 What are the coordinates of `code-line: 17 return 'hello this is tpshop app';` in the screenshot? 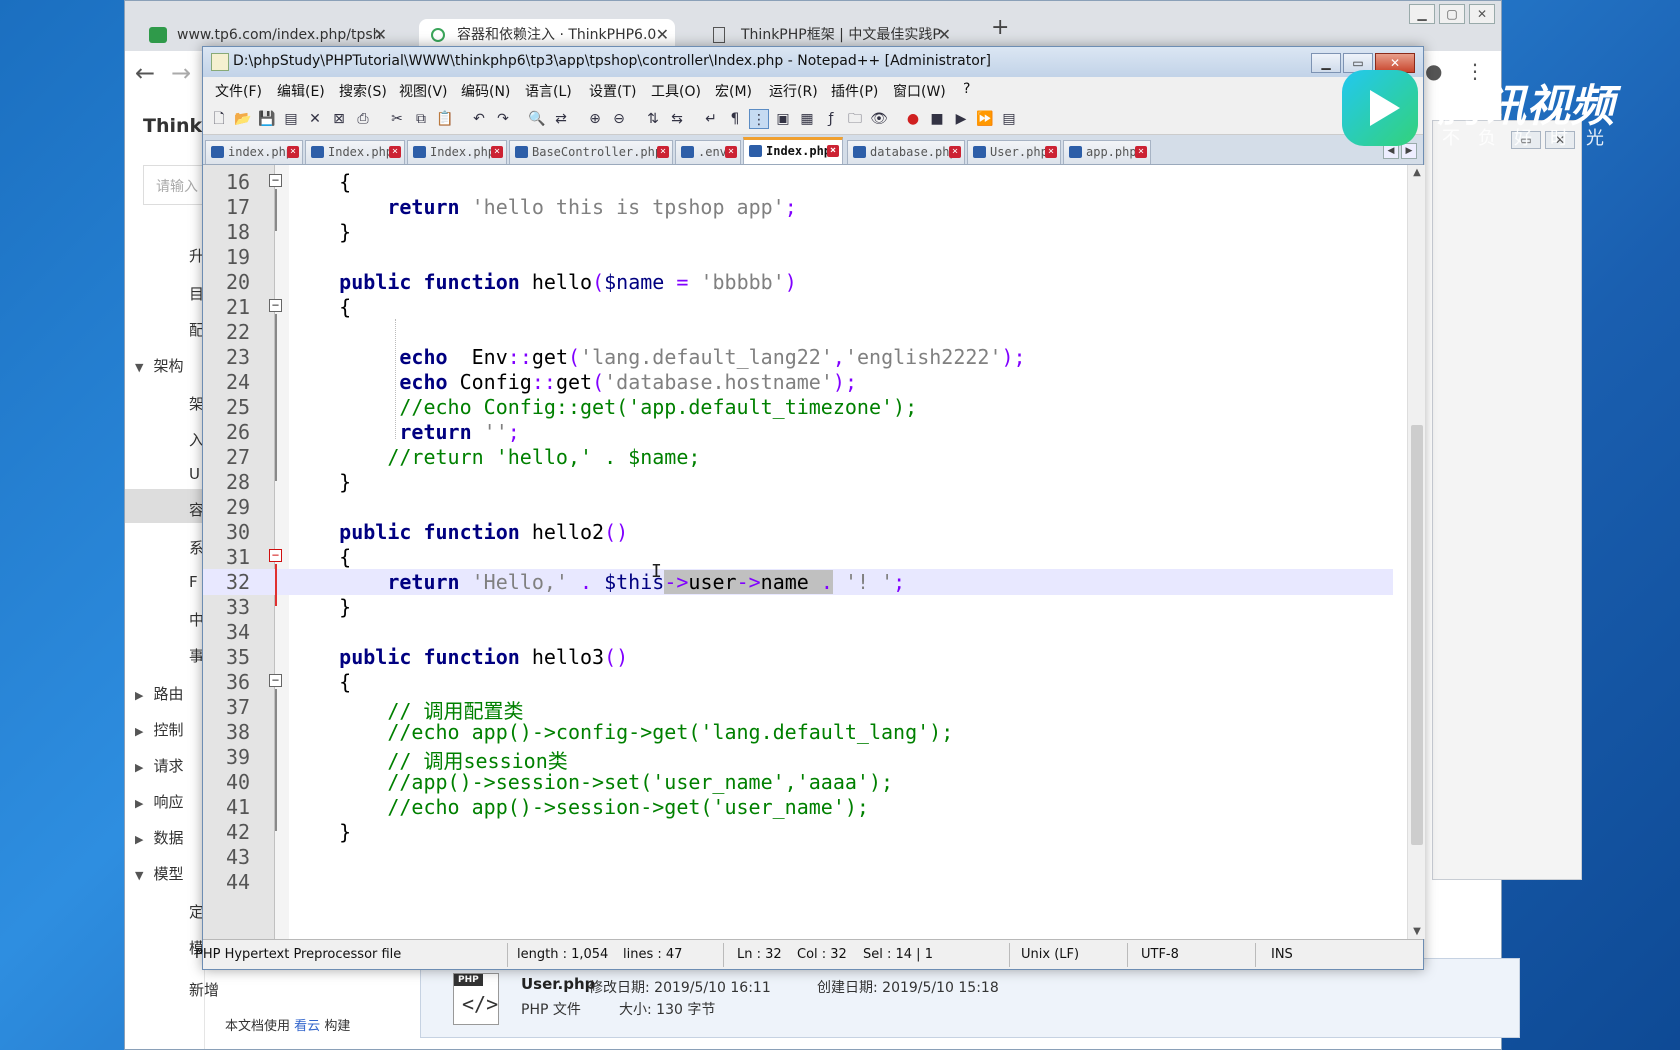 It's located at (798, 207).